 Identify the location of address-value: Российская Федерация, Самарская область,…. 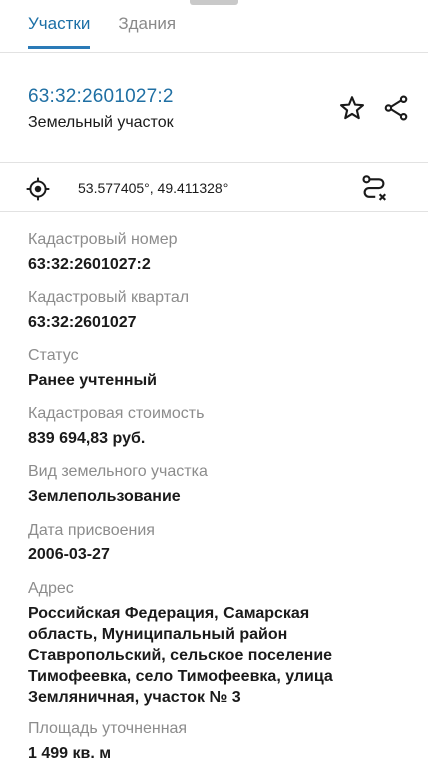
(203, 655).